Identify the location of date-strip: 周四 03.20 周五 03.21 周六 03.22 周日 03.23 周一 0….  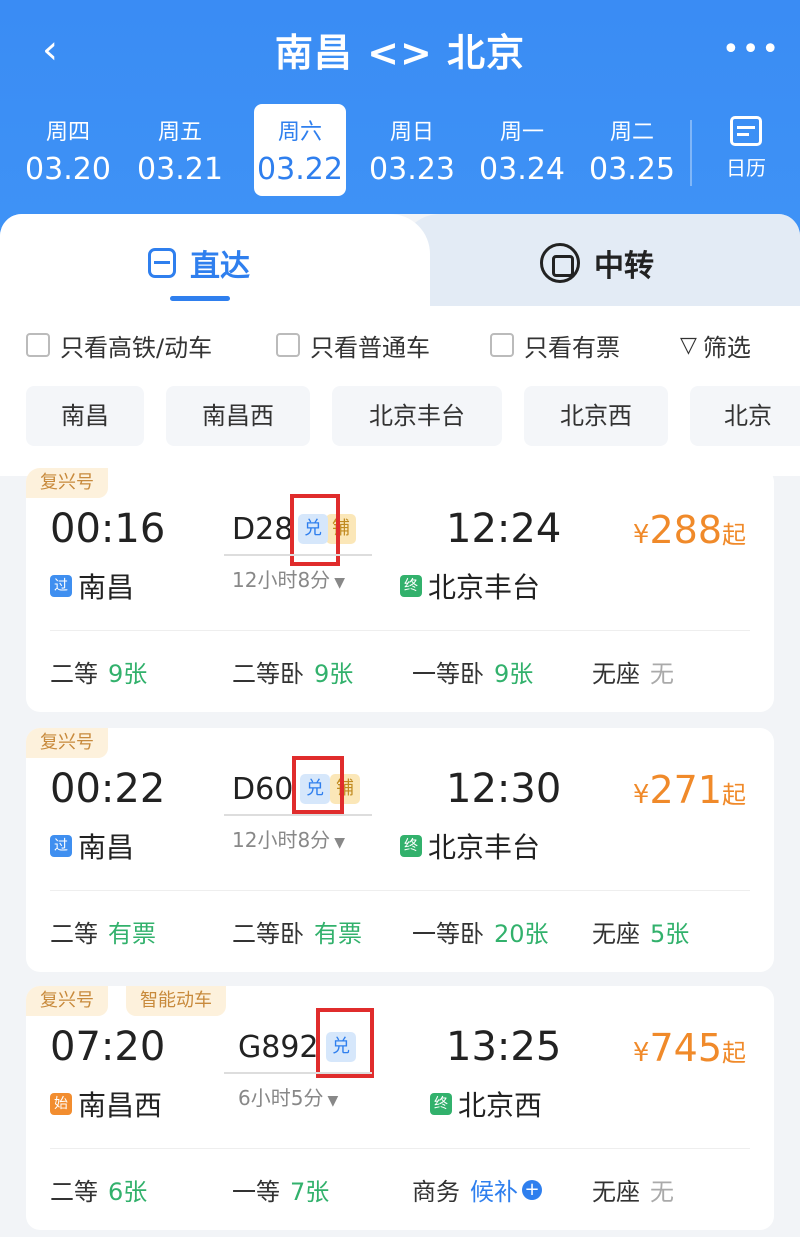
(357, 150).